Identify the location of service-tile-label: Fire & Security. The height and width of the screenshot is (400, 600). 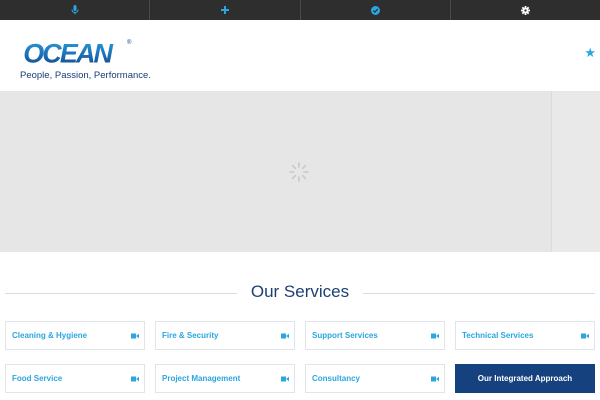
(190, 335).